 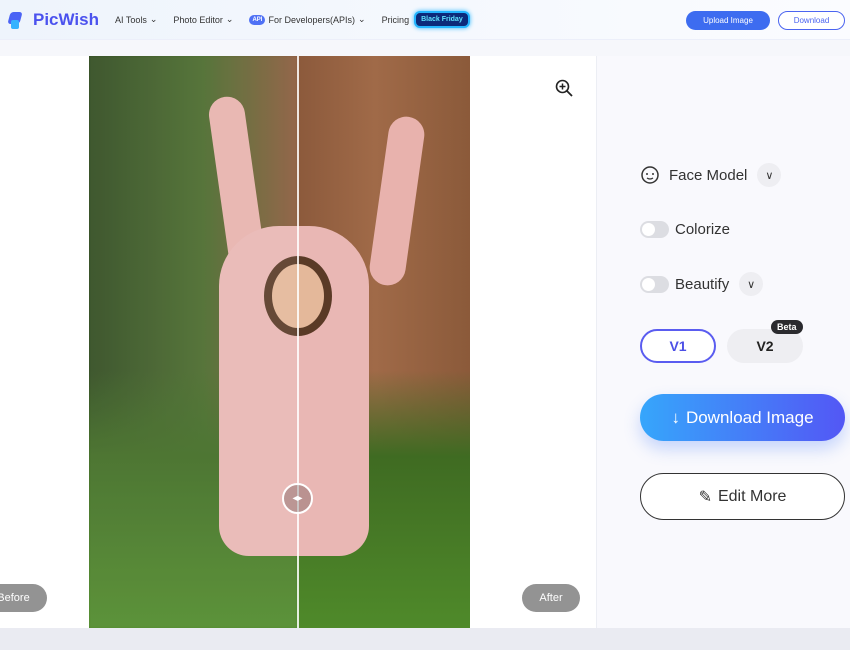 What do you see at coordinates (654, 284) in the screenshot?
I see `beautify-toggle` at bounding box center [654, 284].